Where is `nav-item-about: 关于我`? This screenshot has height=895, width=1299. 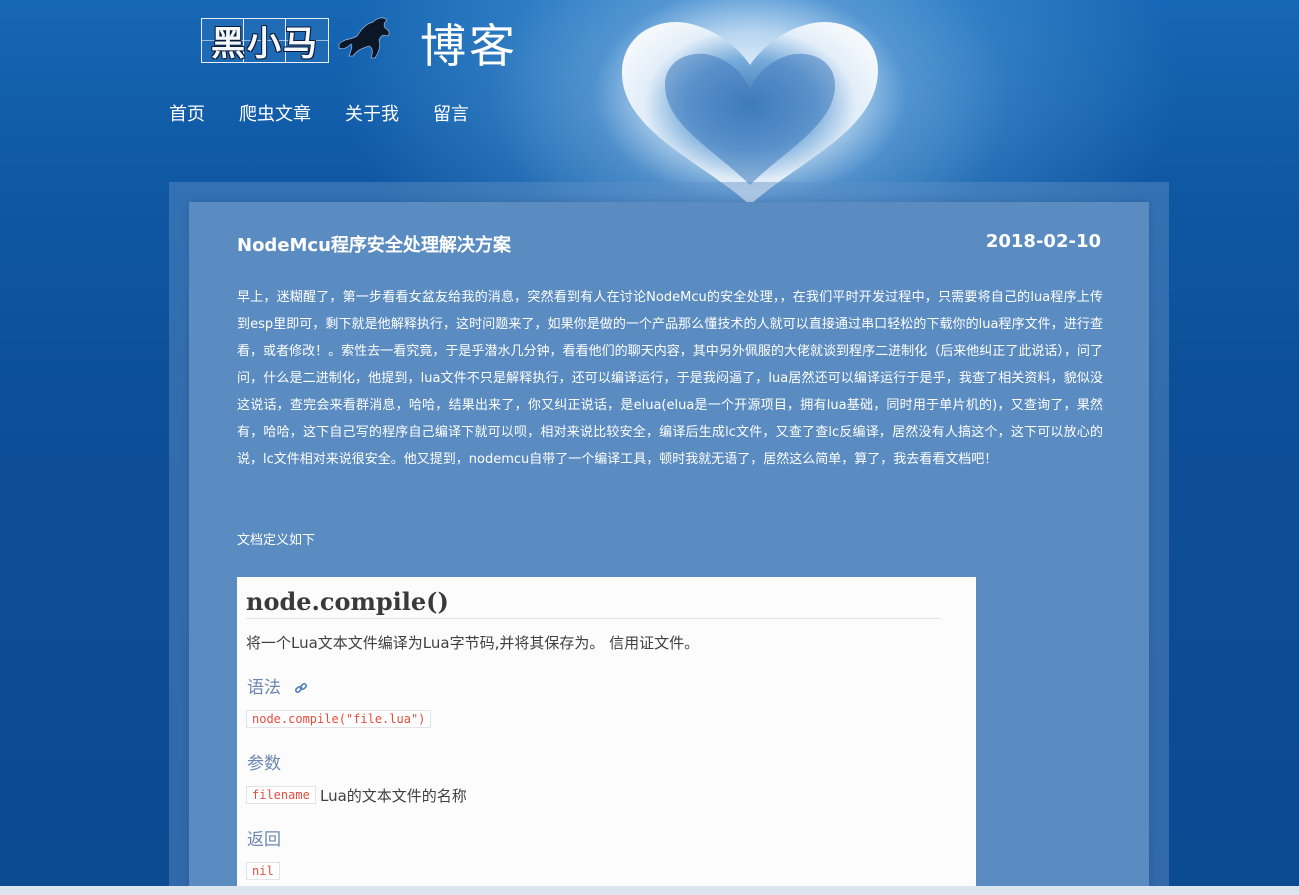 nav-item-about: 关于我 is located at coordinates (372, 113).